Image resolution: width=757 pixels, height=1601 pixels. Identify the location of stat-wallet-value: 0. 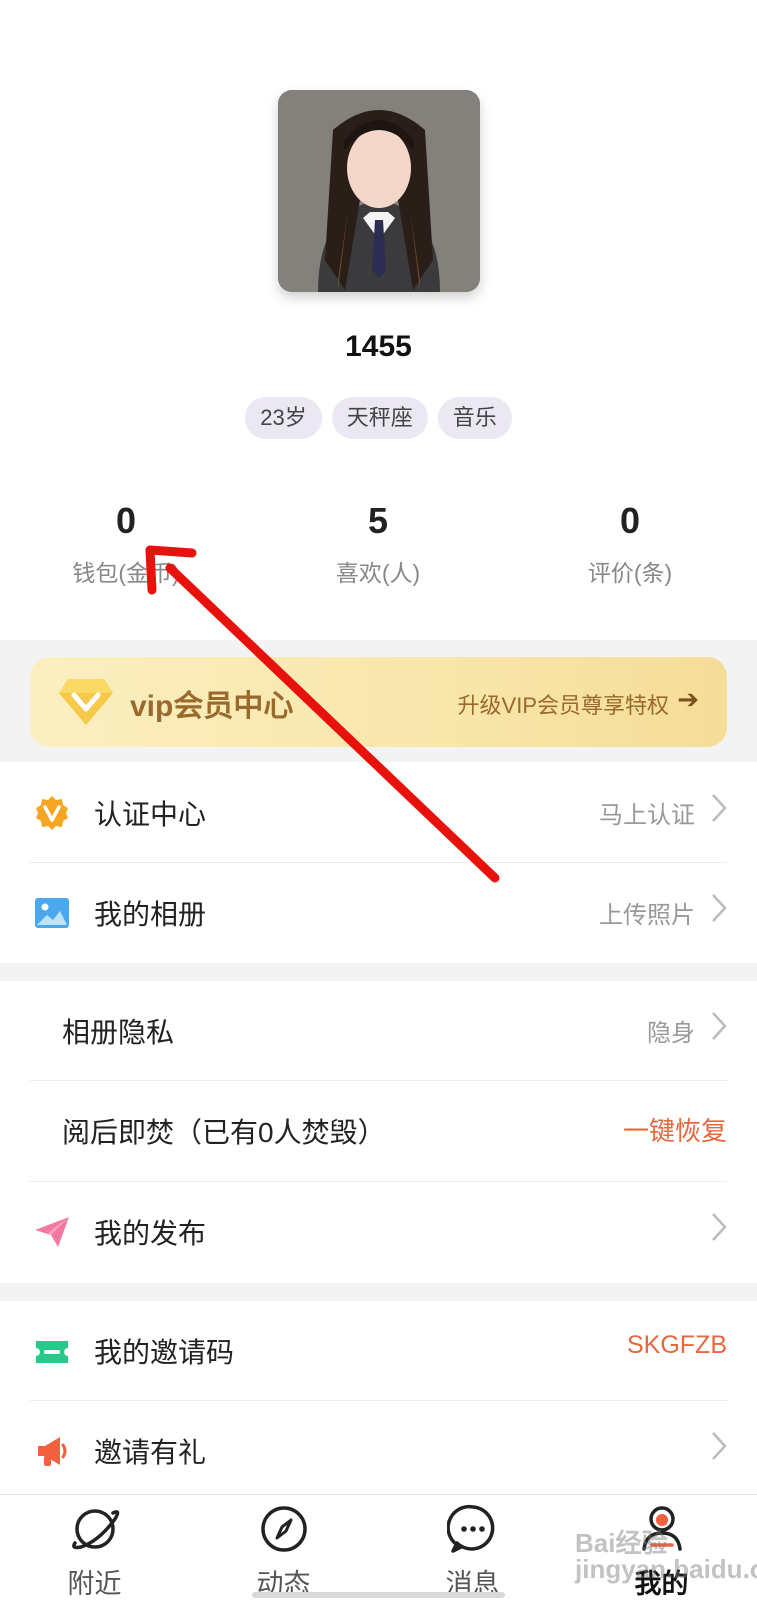
(126, 520).